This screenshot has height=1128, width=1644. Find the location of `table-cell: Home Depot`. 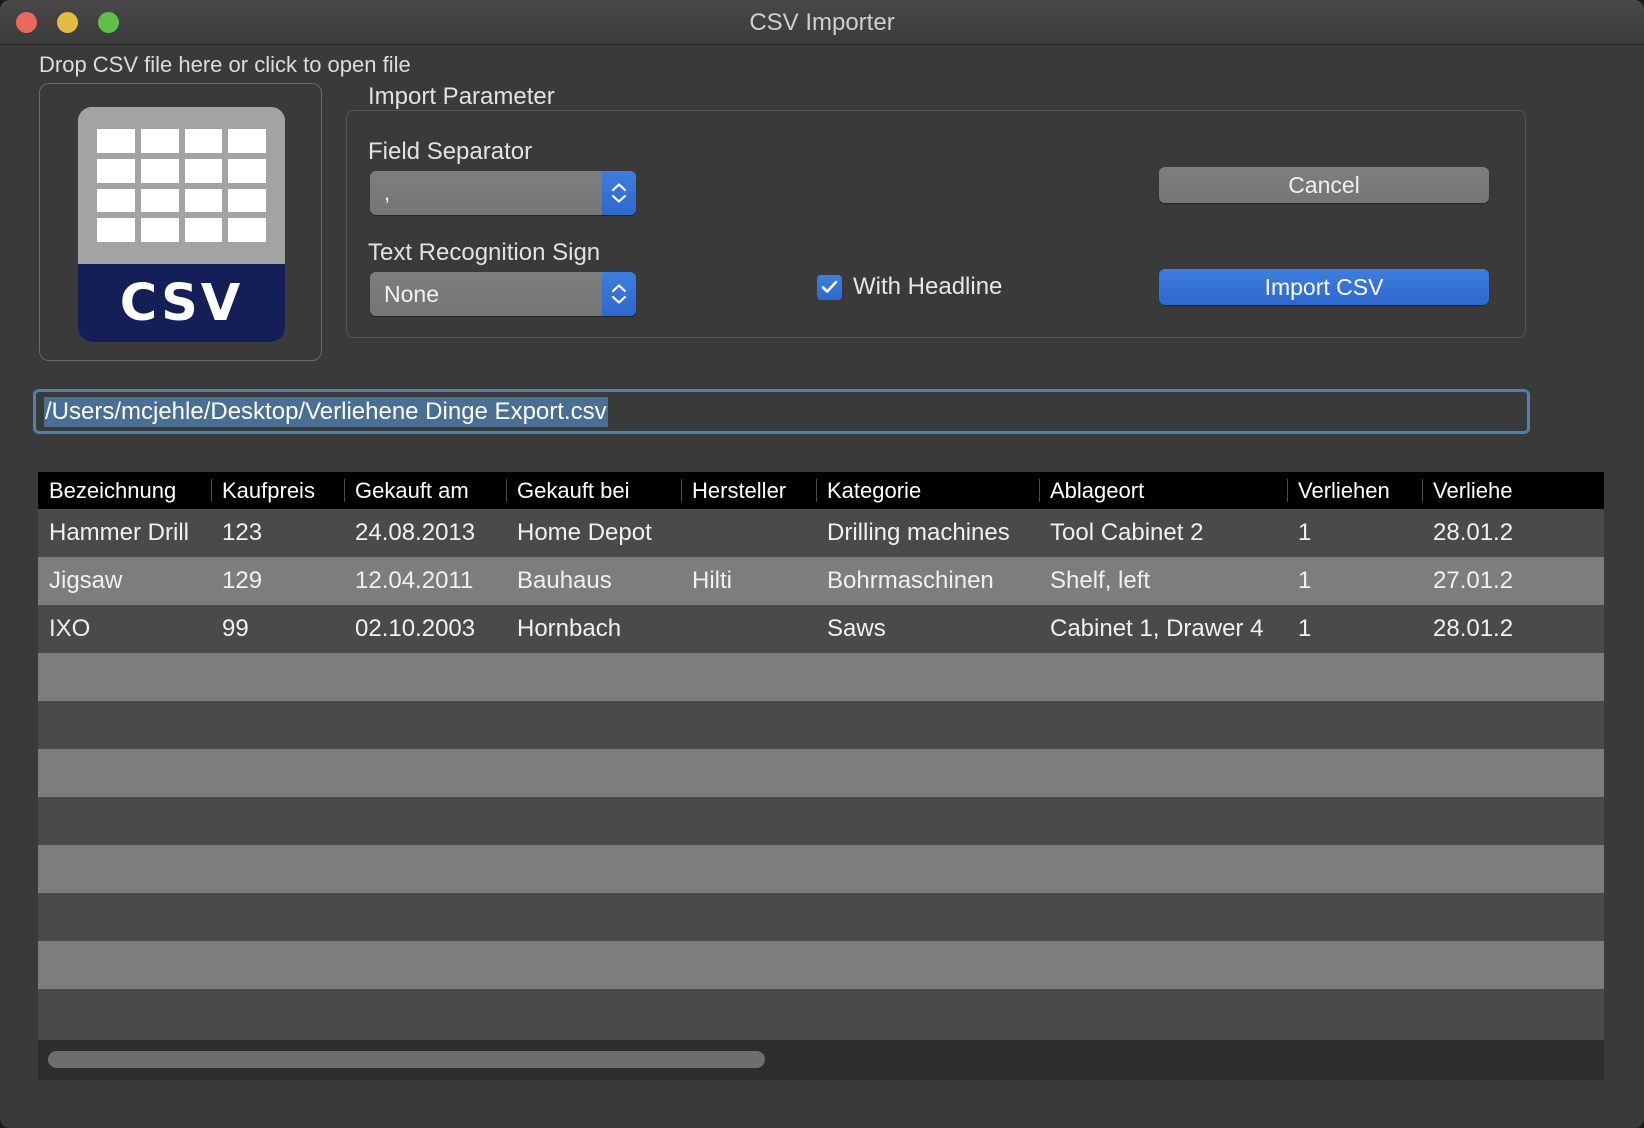

table-cell: Home Depot is located at coordinates (584, 532).